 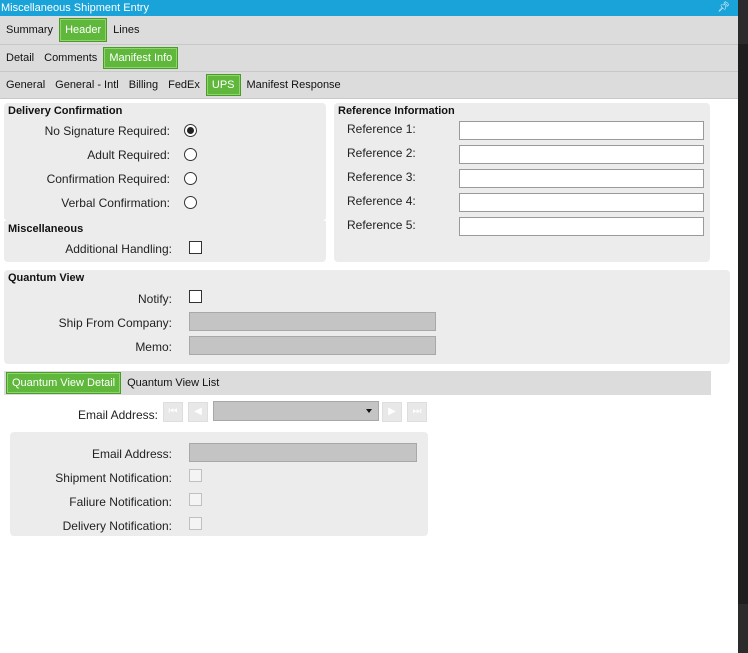 What do you see at coordinates (381, 129) in the screenshot?
I see `reference-1-label: Reference 1:` at bounding box center [381, 129].